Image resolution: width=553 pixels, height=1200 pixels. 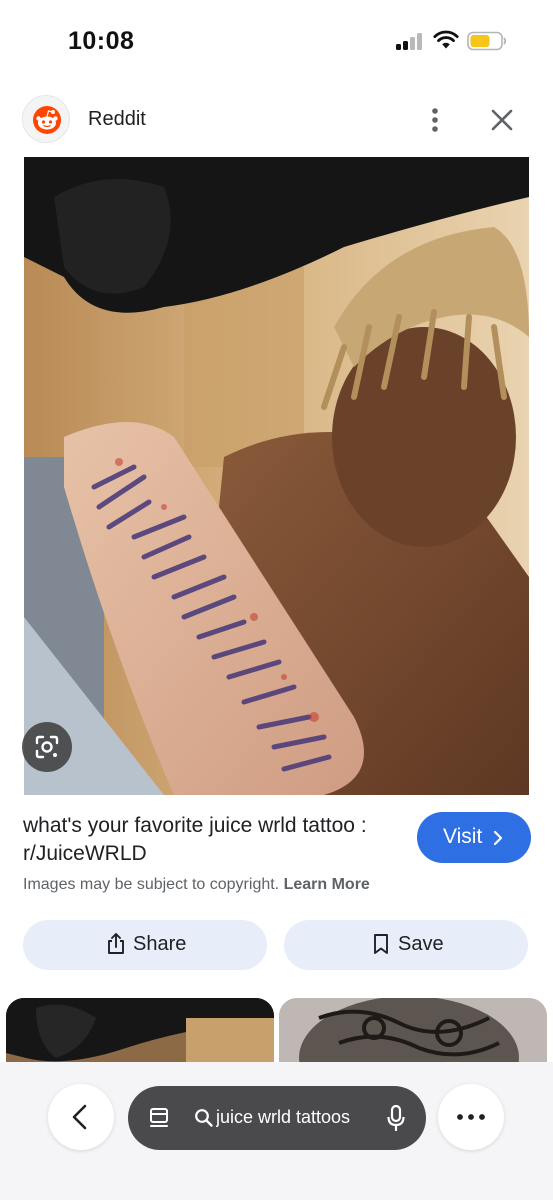 I want to click on more-vertical-icon, so click(x=435, y=120).